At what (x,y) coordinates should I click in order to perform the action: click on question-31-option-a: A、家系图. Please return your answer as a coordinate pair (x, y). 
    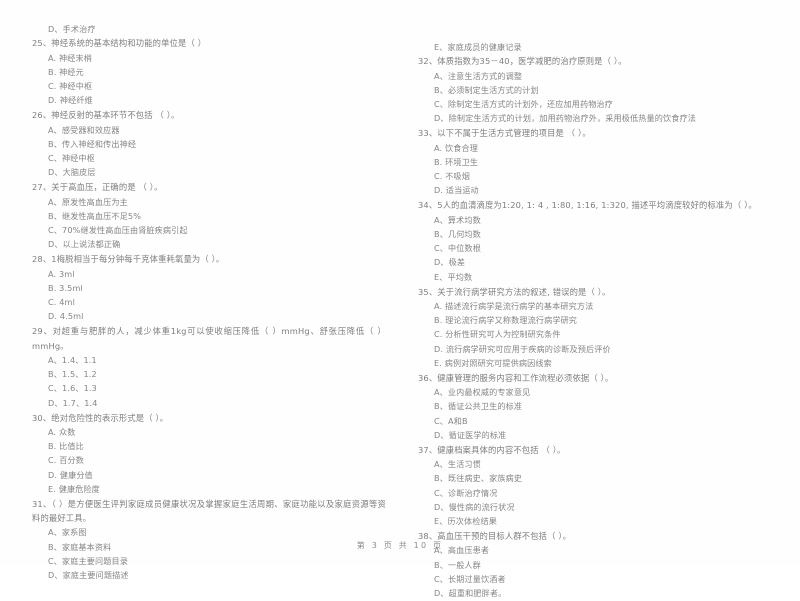
    Looking at the image, I should click on (67, 532).